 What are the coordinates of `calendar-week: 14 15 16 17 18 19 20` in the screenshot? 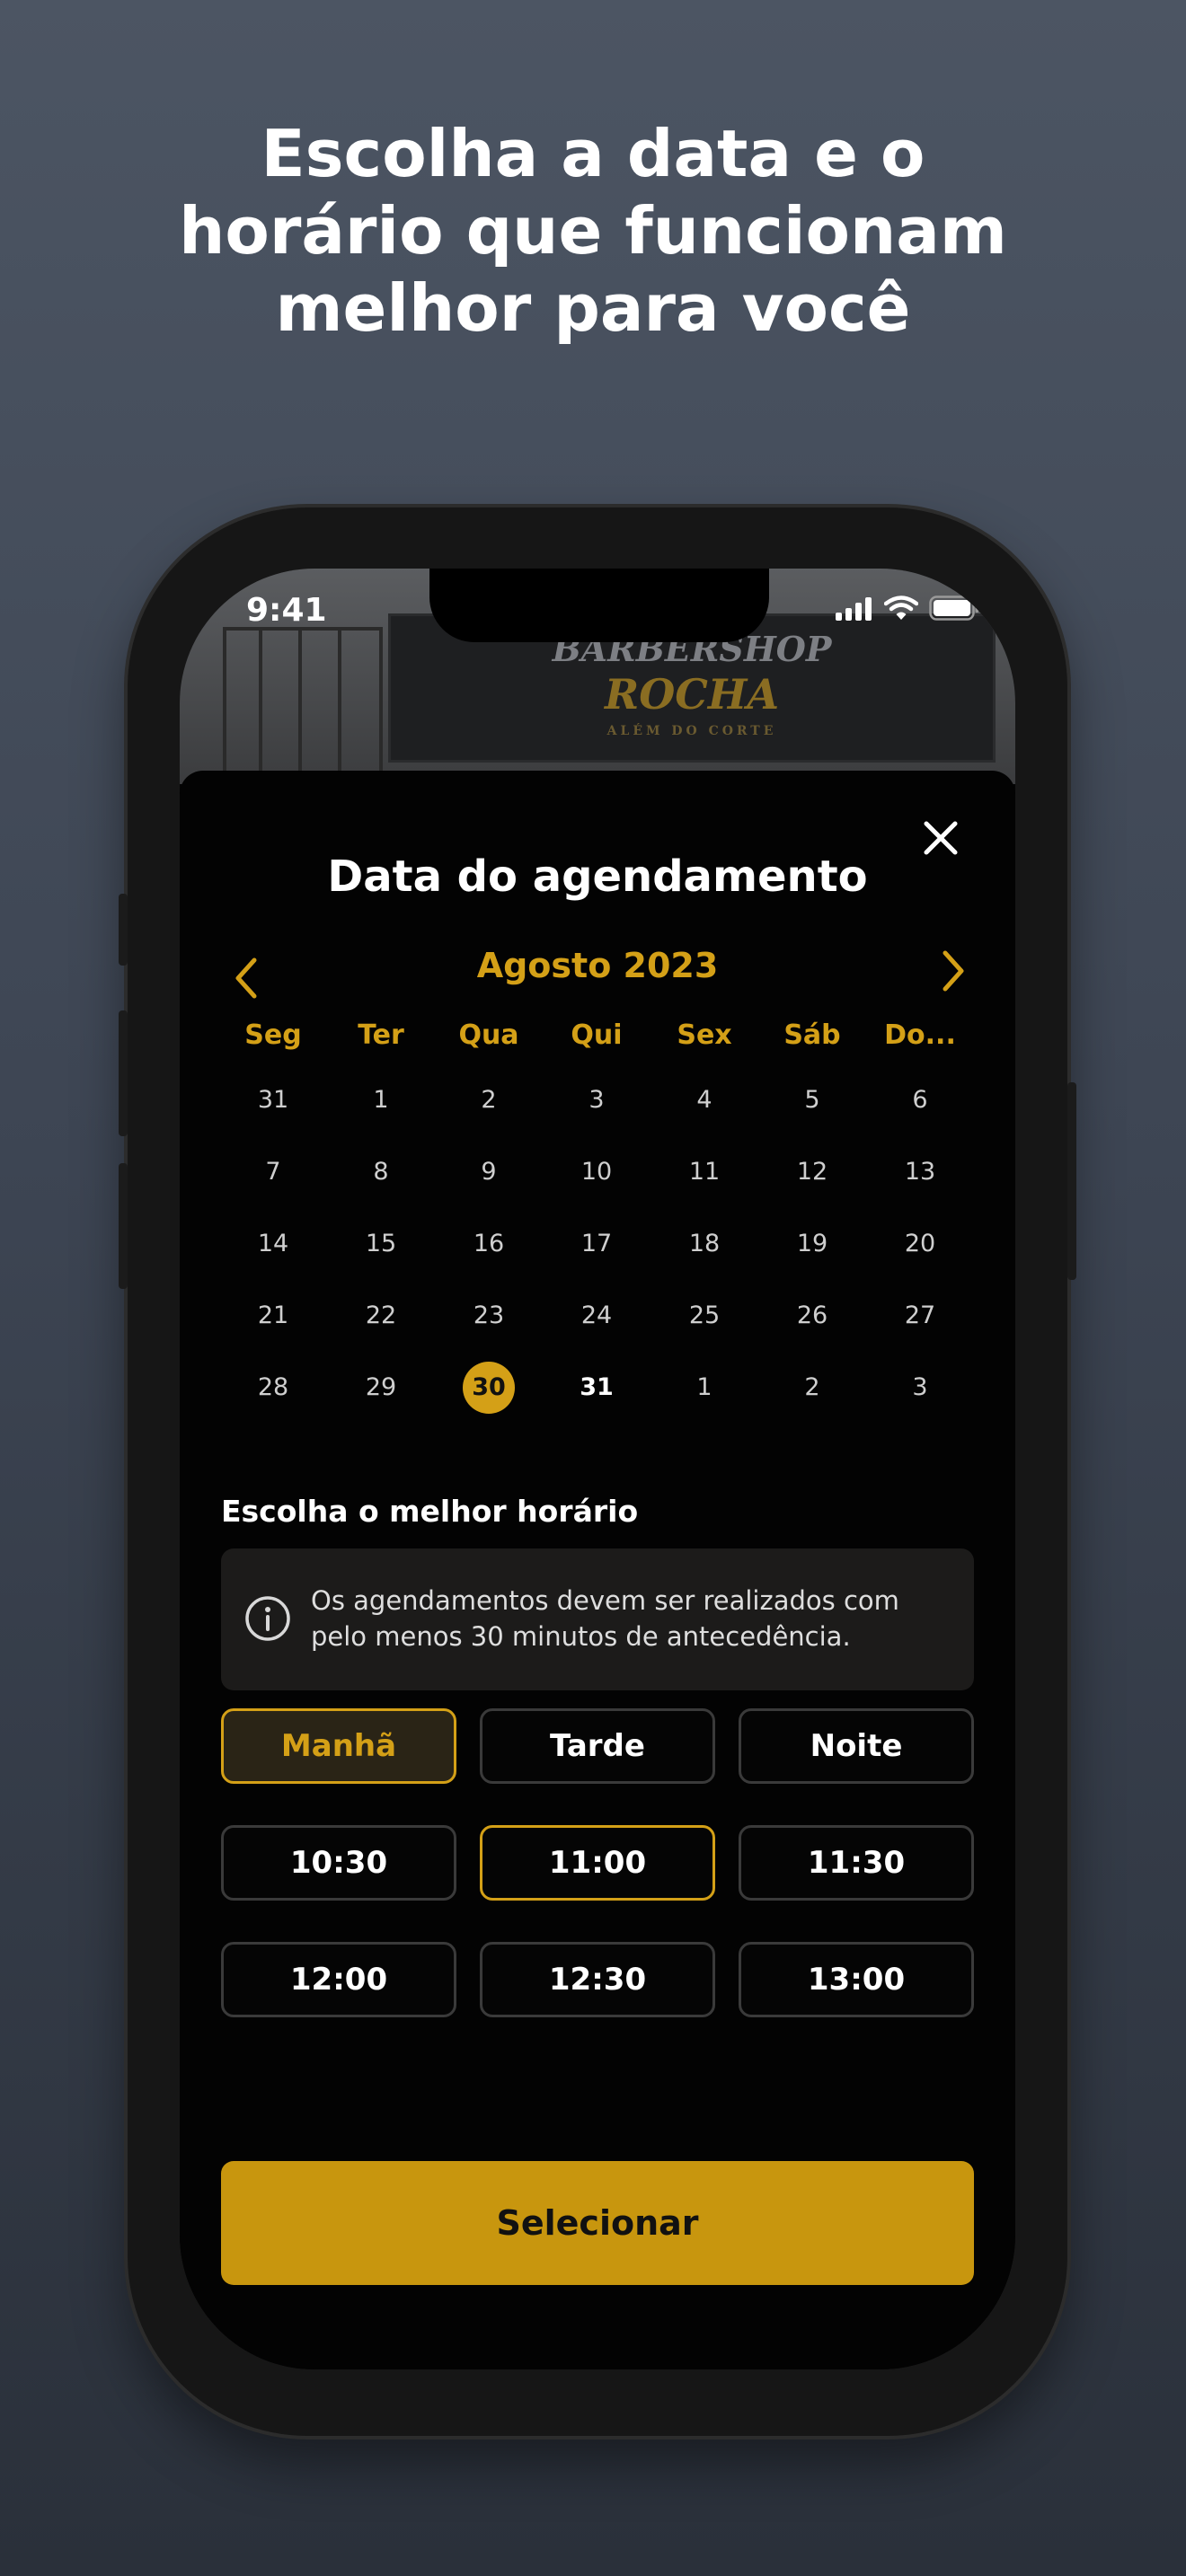 It's located at (596, 1244).